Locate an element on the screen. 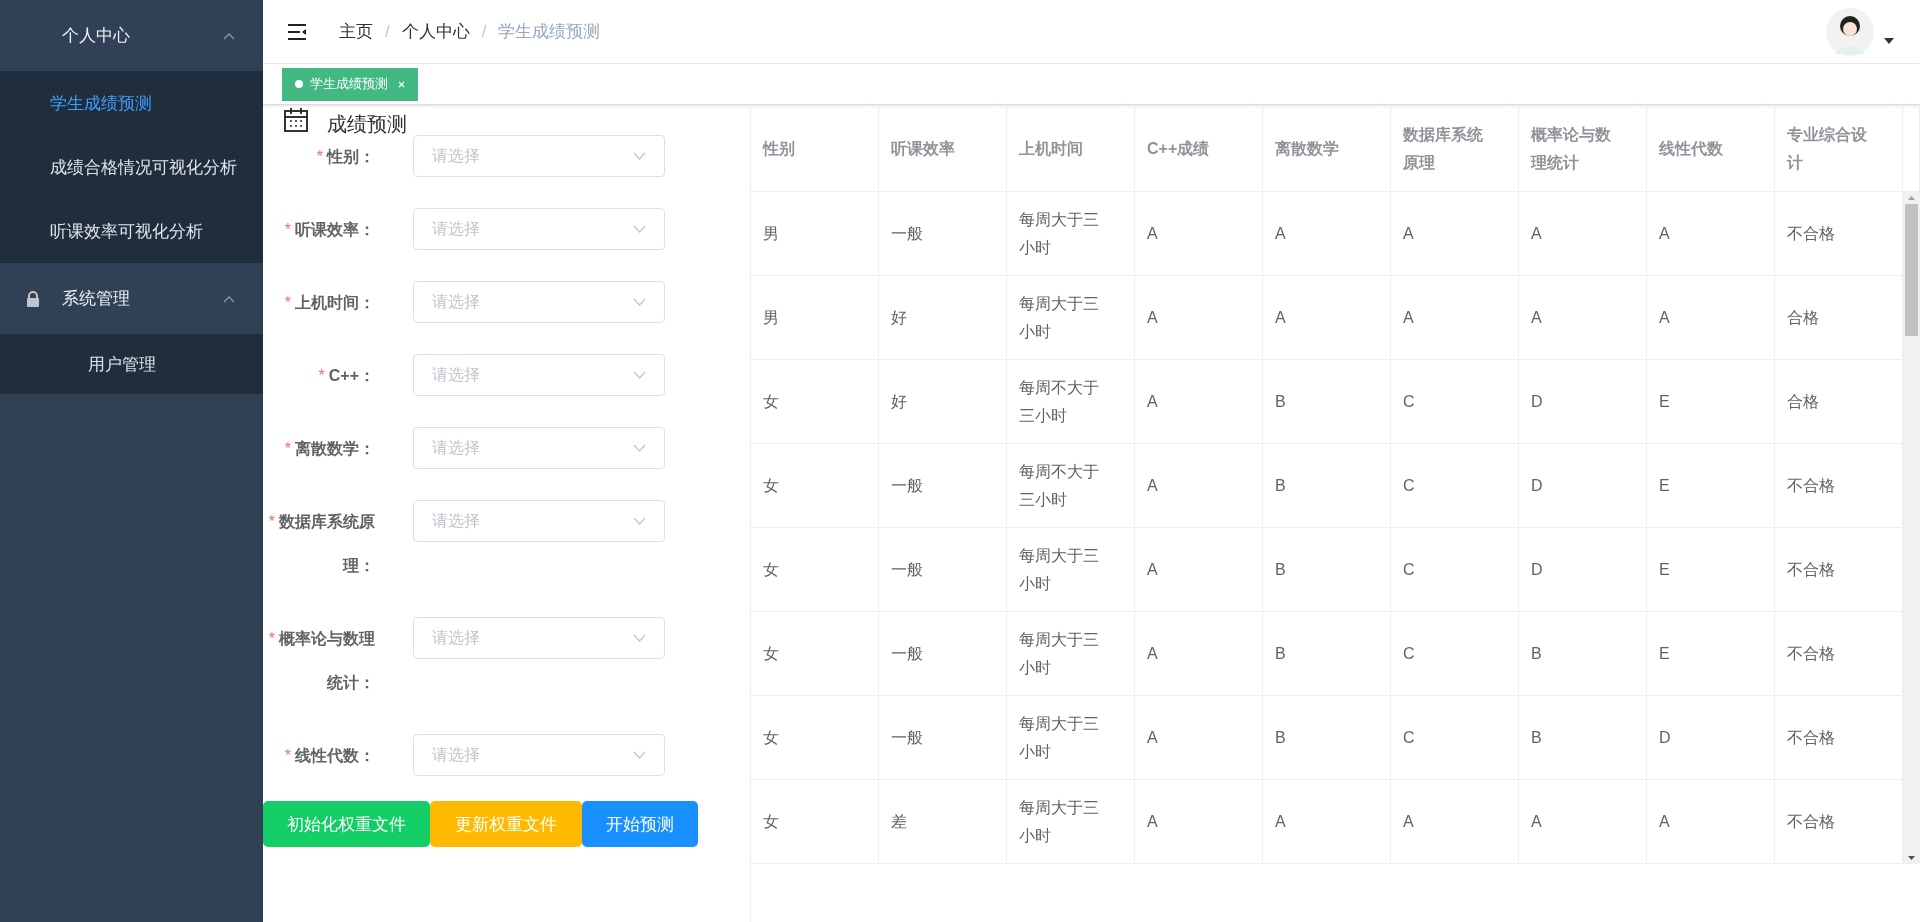  column-header: 数据库系统原理 is located at coordinates (1443, 148).